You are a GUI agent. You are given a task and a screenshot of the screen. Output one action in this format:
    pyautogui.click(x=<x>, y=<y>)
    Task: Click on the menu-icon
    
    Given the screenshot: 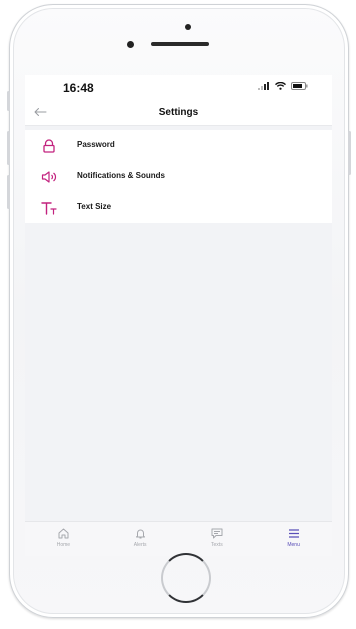 What is the action you would take?
    pyautogui.click(x=293, y=533)
    